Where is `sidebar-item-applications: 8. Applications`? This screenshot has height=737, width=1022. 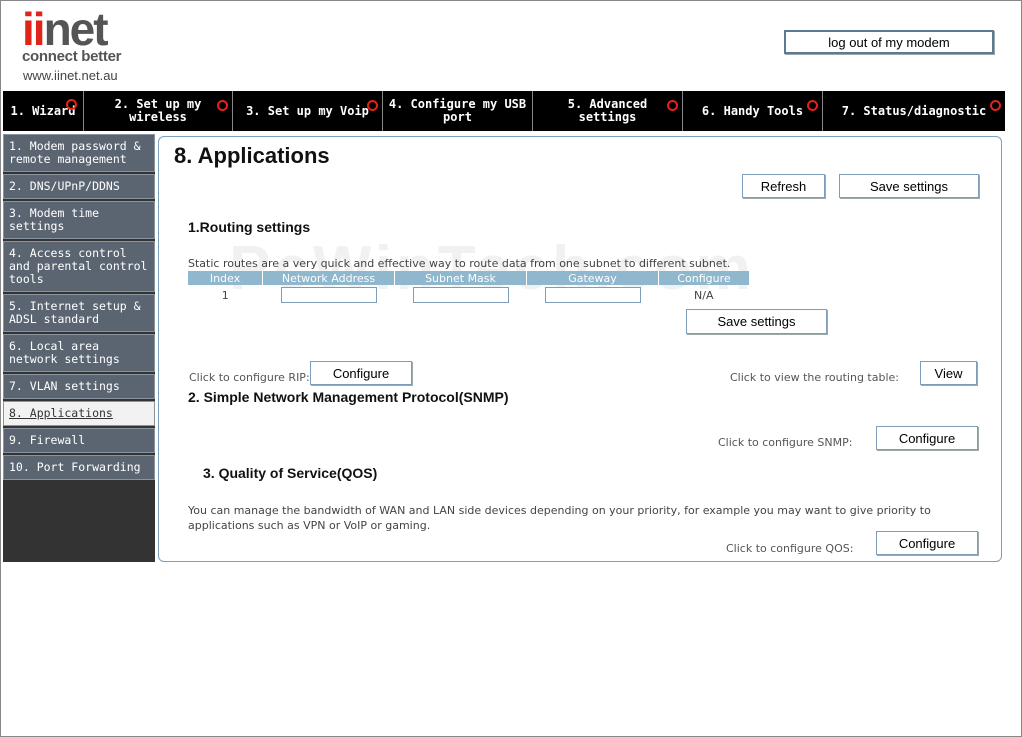
sidebar-item-applications: 8. Applications is located at coordinates (79, 413).